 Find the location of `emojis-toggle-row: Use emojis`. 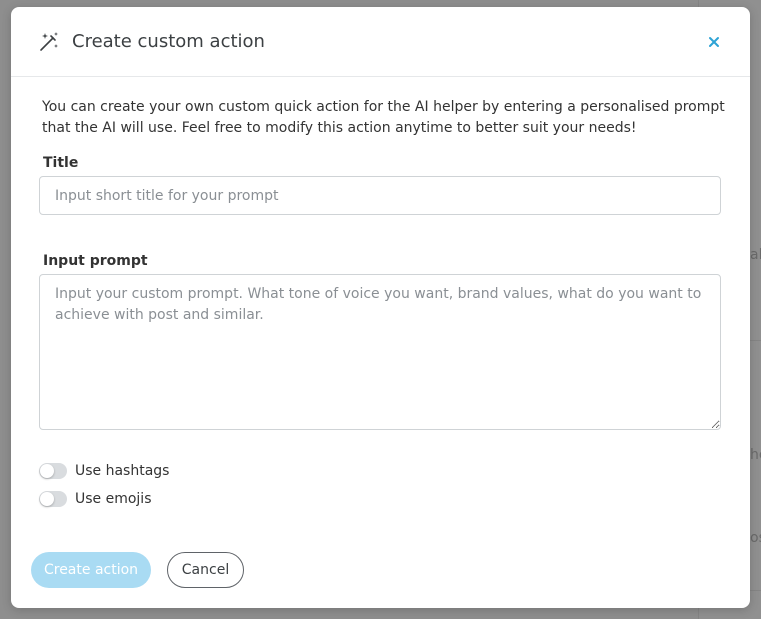

emojis-toggle-row: Use emojis is located at coordinates (95, 499).